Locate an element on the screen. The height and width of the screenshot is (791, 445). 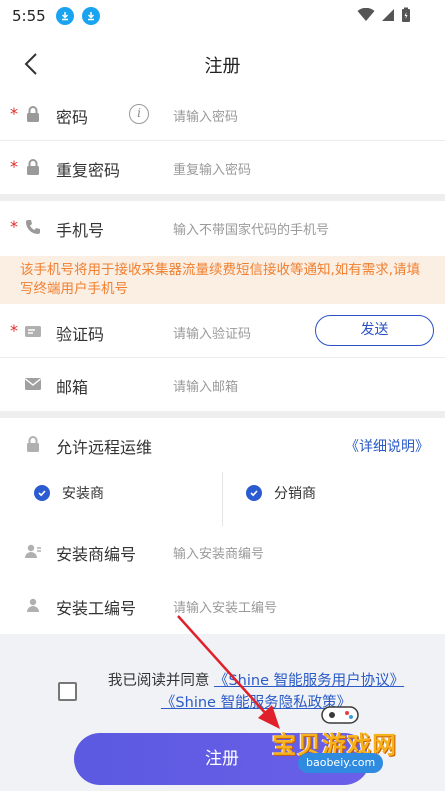
agreement-prefix: 我已阅读并同意 is located at coordinates (158, 681).